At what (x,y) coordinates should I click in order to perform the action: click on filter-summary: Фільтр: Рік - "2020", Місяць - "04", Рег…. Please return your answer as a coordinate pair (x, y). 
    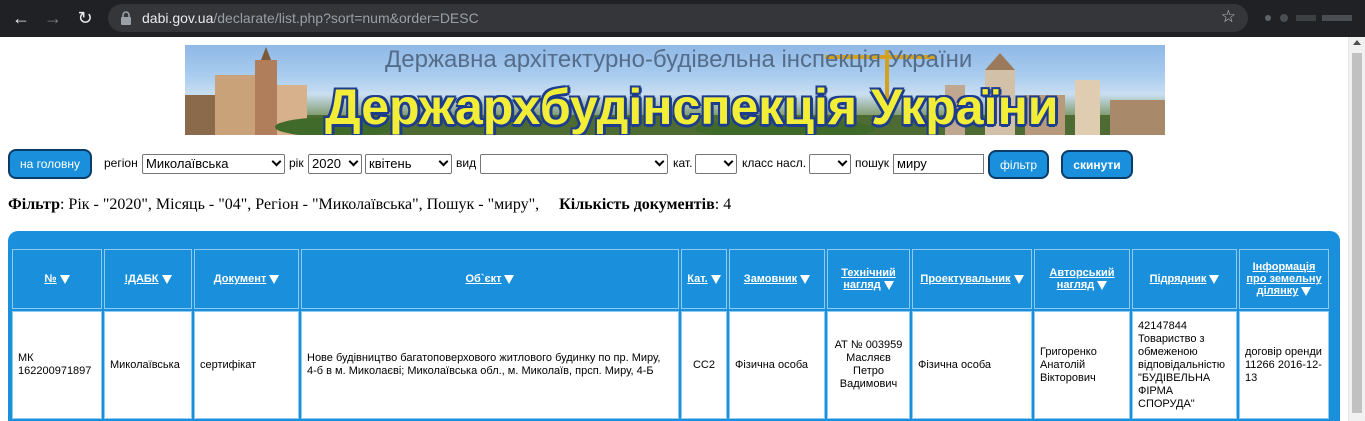
    Looking at the image, I should click on (369, 205).